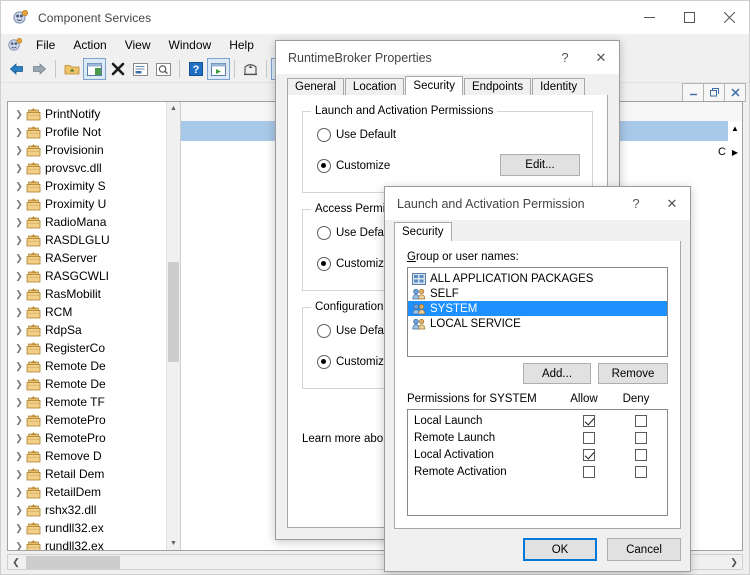  I want to click on back-icon, so click(16, 69).